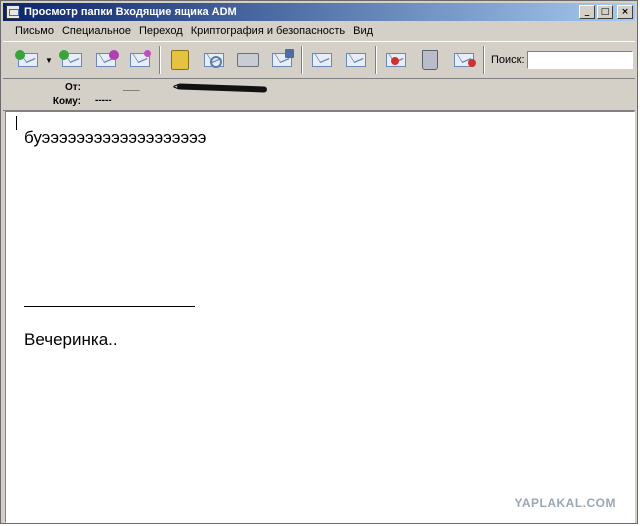 This screenshot has width=640, height=526. What do you see at coordinates (248, 60) in the screenshot?
I see `print-icon` at bounding box center [248, 60].